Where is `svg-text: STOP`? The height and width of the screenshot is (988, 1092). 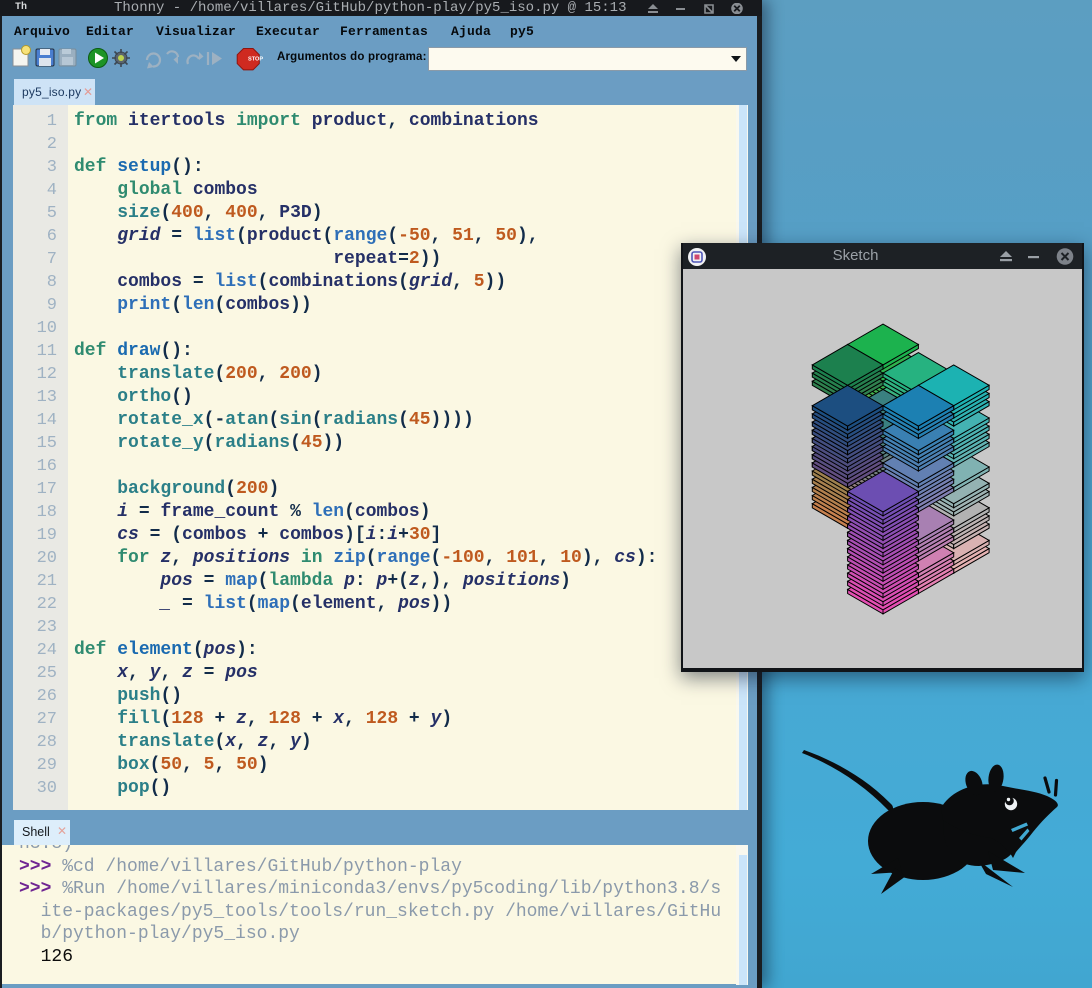 svg-text: STOP is located at coordinates (255, 60).